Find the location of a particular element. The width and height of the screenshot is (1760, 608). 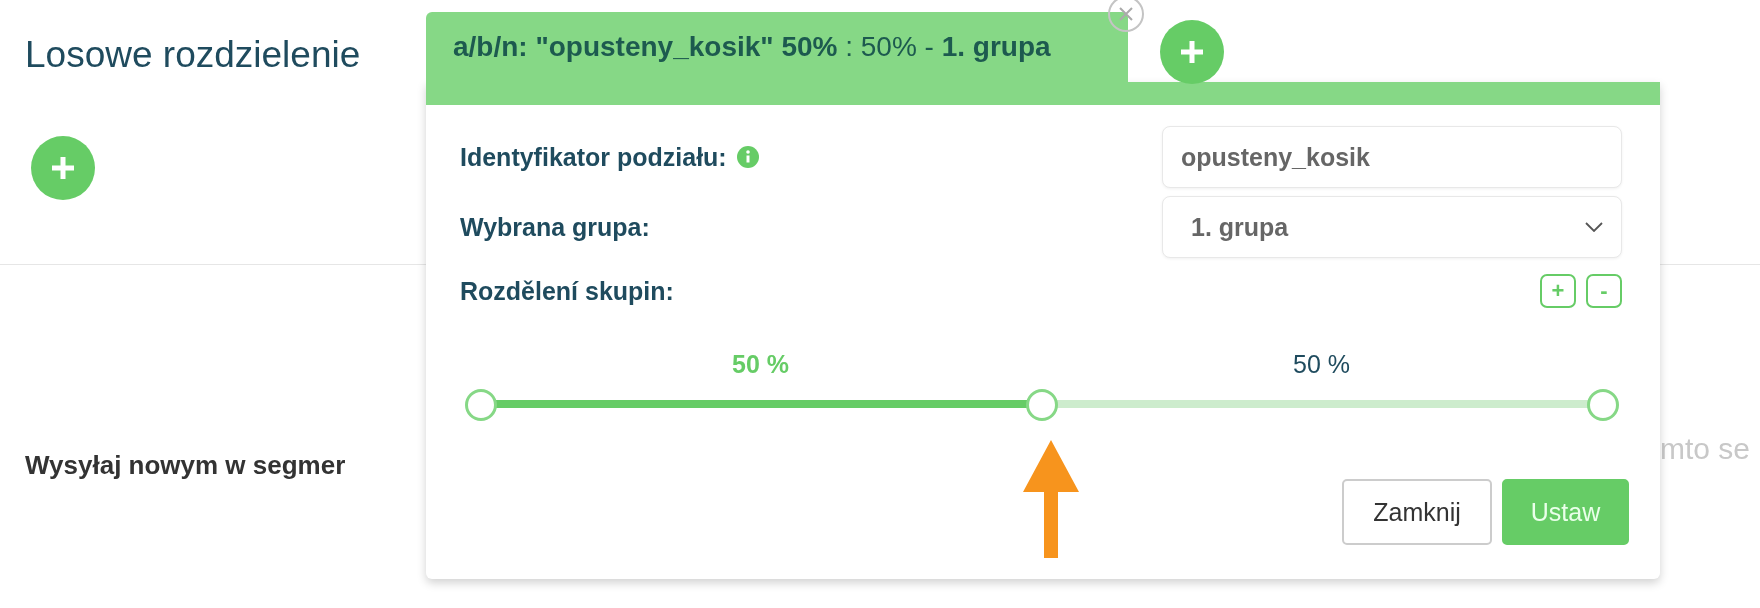

close-button is located at coordinates (1126, 16).